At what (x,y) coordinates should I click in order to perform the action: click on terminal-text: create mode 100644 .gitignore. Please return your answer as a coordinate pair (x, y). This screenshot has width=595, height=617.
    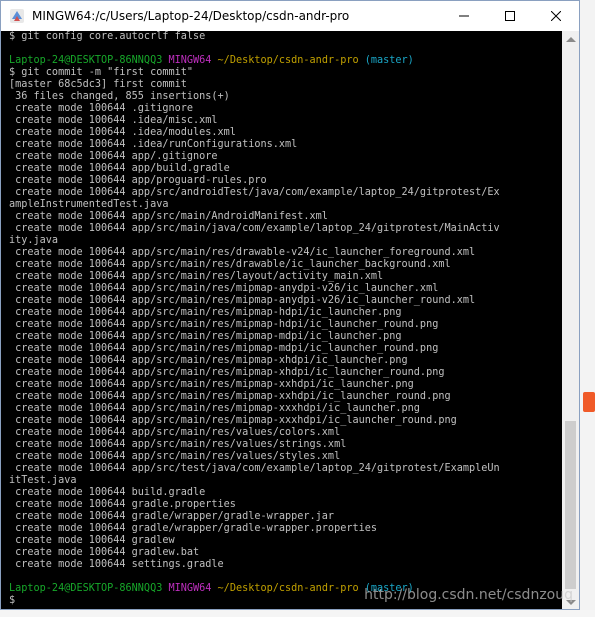
    Looking at the image, I should click on (101, 108).